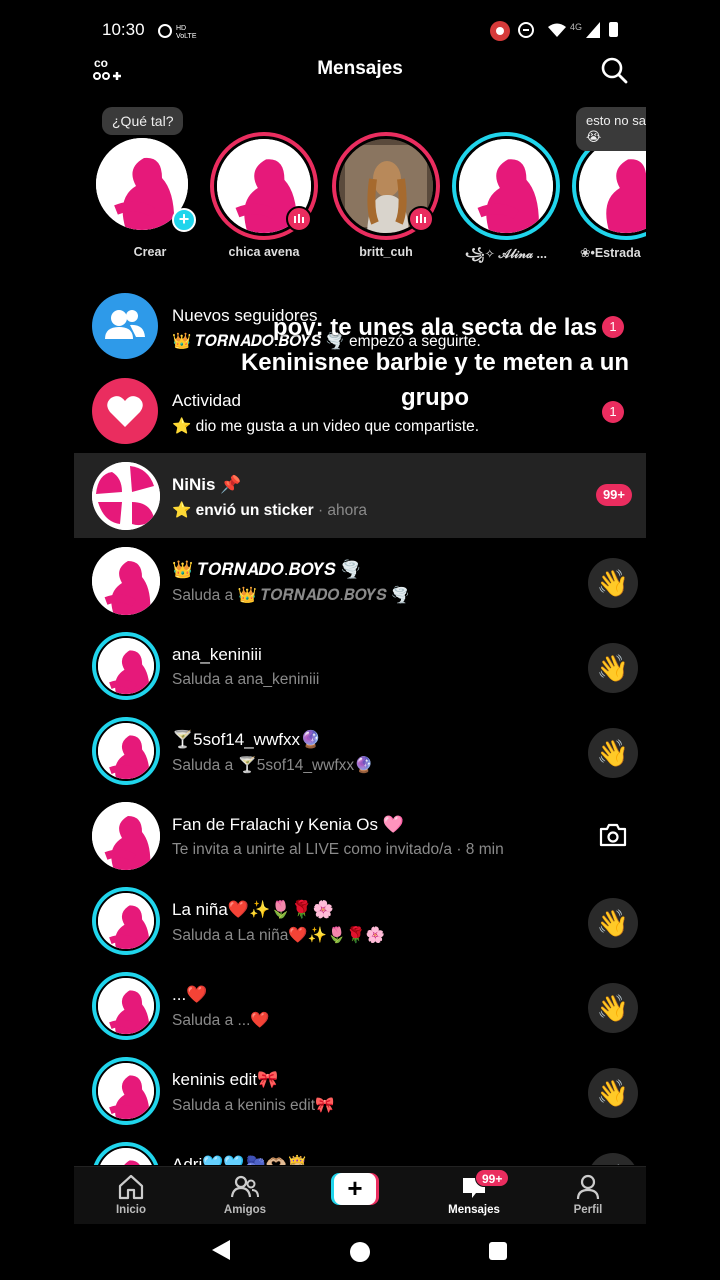 The height and width of the screenshot is (1280, 720). What do you see at coordinates (126, 496) in the screenshot?
I see `group-avatar` at bounding box center [126, 496].